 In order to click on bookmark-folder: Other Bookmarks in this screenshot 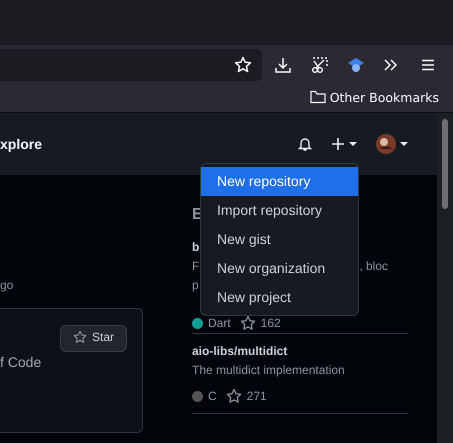, I will do `click(374, 97)`.